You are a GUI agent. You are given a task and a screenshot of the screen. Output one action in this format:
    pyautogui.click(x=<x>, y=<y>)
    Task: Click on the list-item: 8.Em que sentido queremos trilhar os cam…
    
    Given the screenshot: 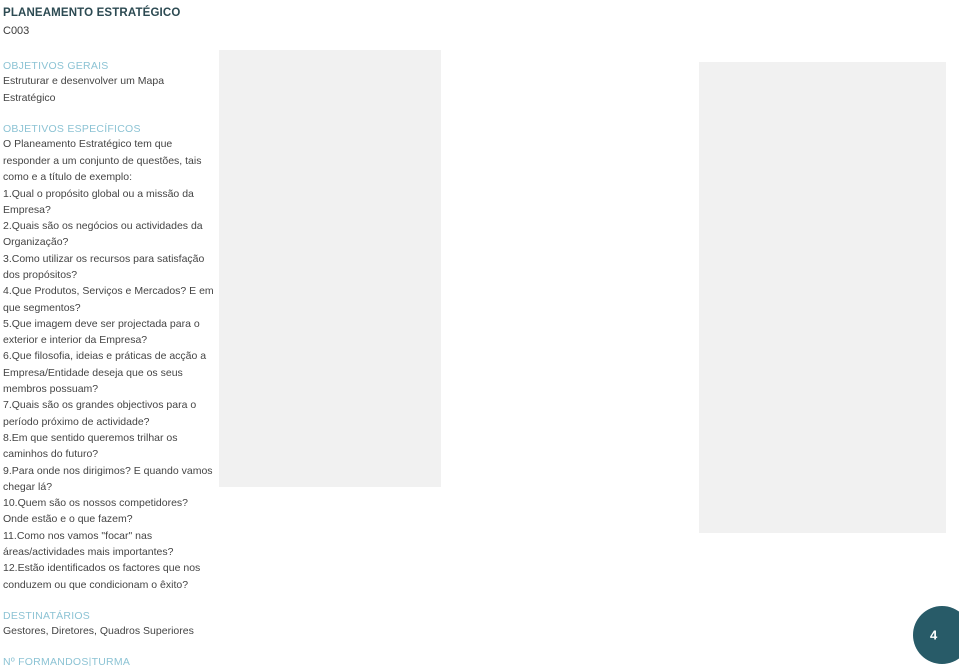 What is the action you would take?
    pyautogui.click(x=90, y=446)
    